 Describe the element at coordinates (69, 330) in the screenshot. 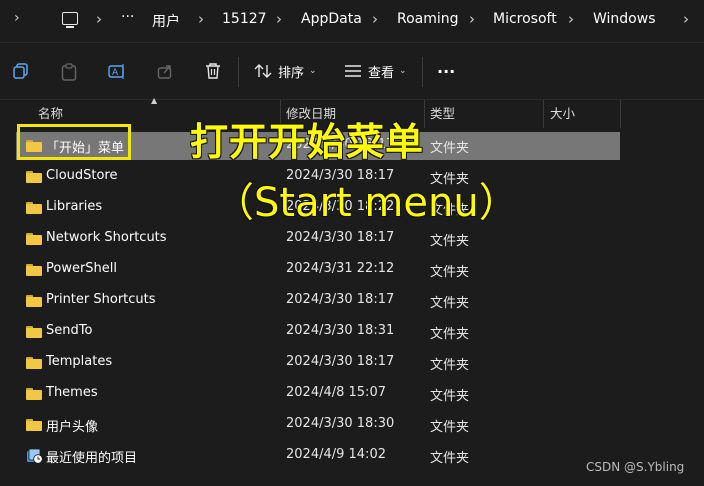

I see `file-name: SendTo` at that location.